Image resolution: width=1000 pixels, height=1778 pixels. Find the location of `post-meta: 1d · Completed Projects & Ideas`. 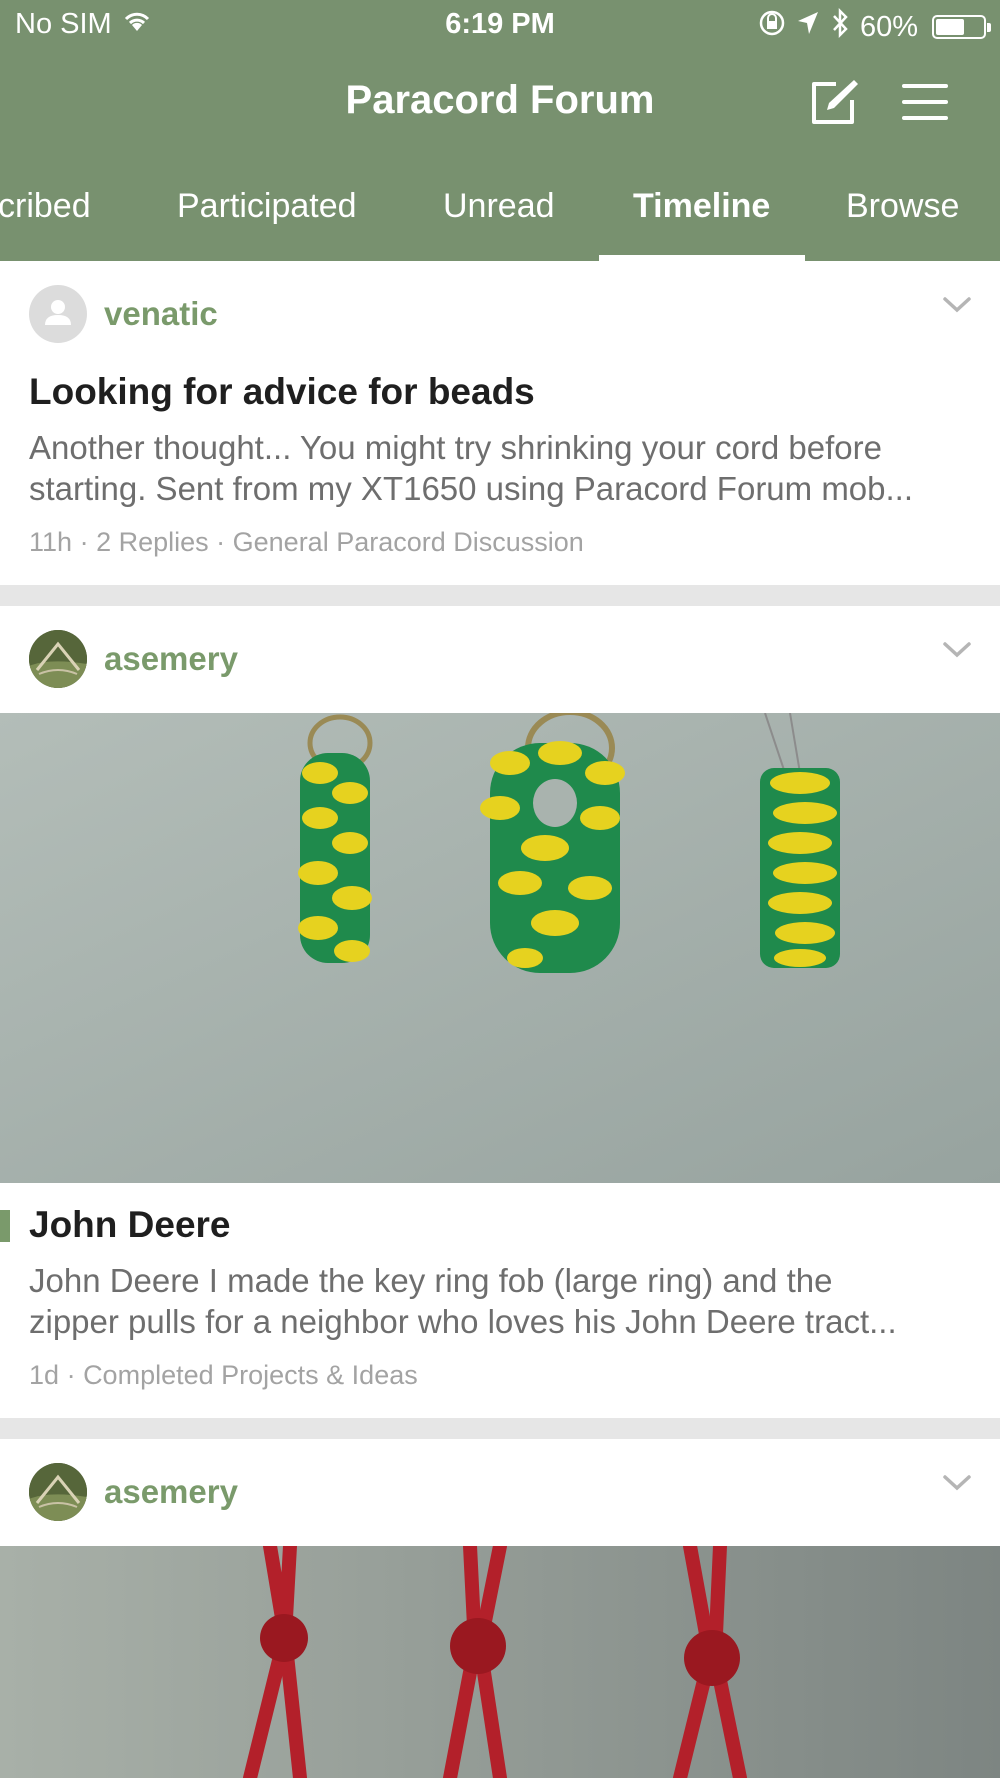

post-meta: 1d · Completed Projects & Ideas is located at coordinates (223, 1375).